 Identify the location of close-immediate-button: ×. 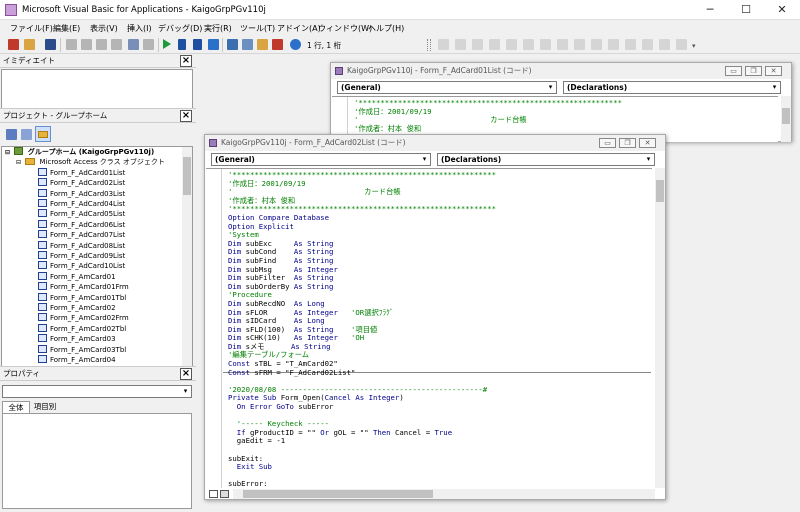
(186, 61).